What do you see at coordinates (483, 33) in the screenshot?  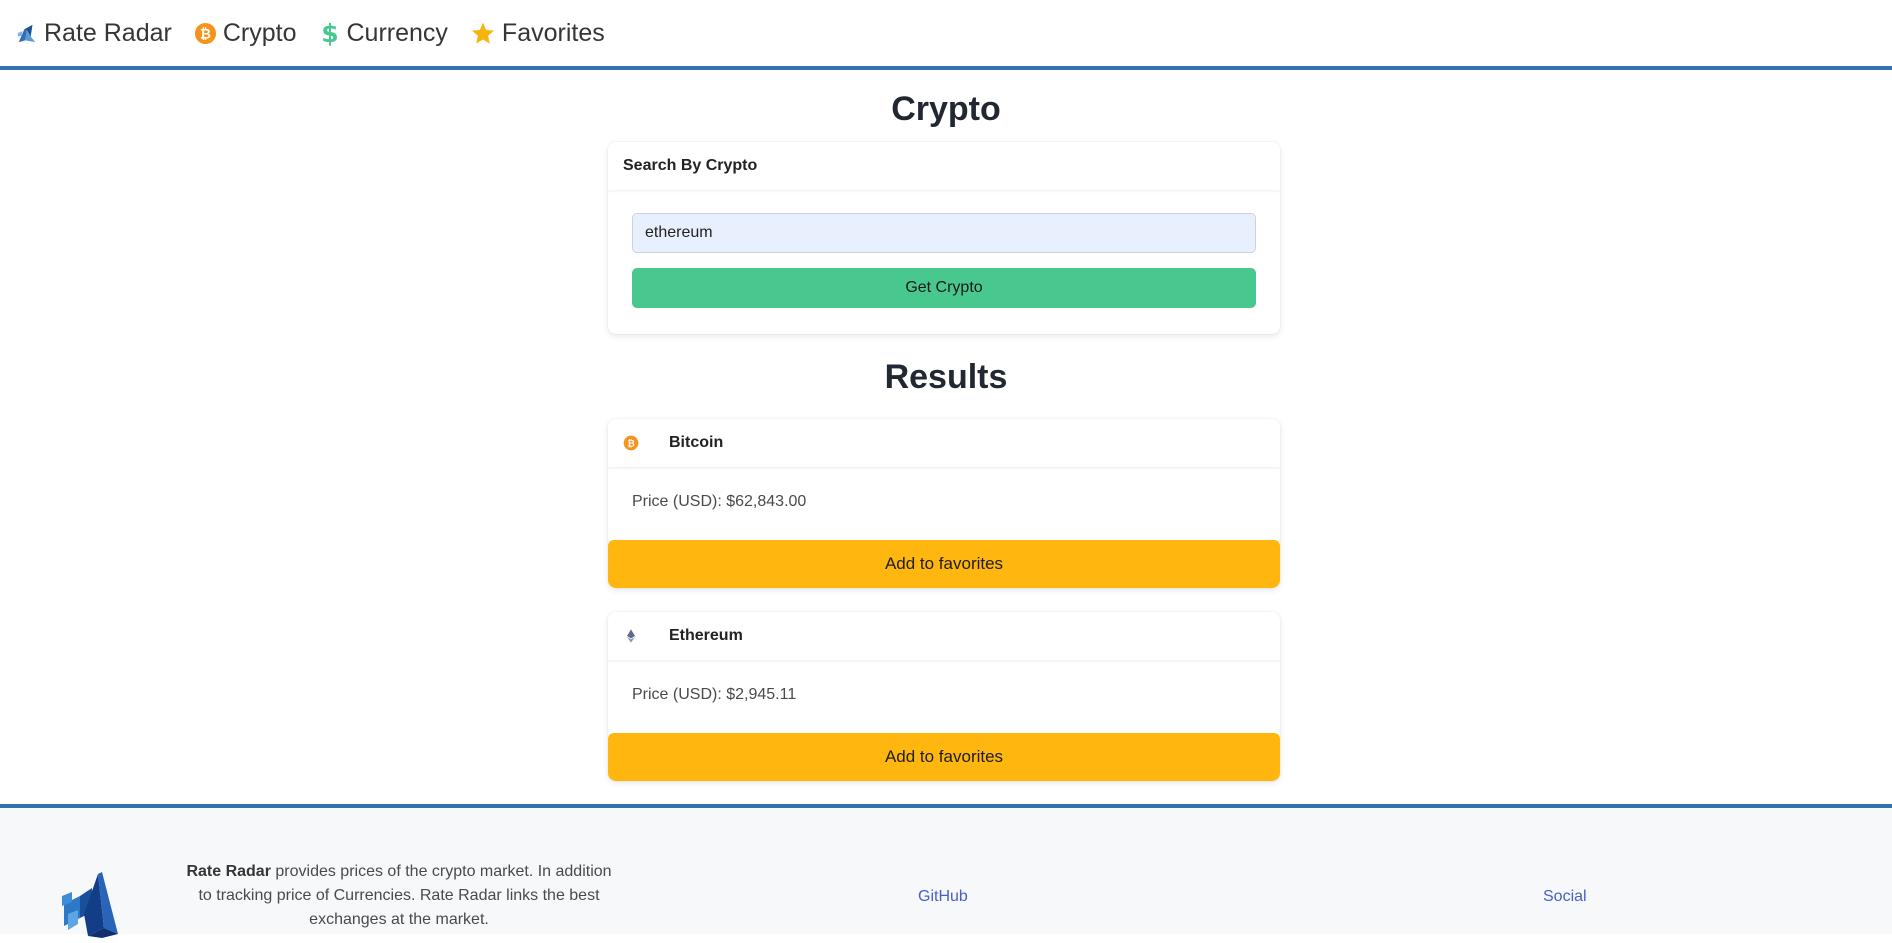 I see `star-icon` at bounding box center [483, 33].